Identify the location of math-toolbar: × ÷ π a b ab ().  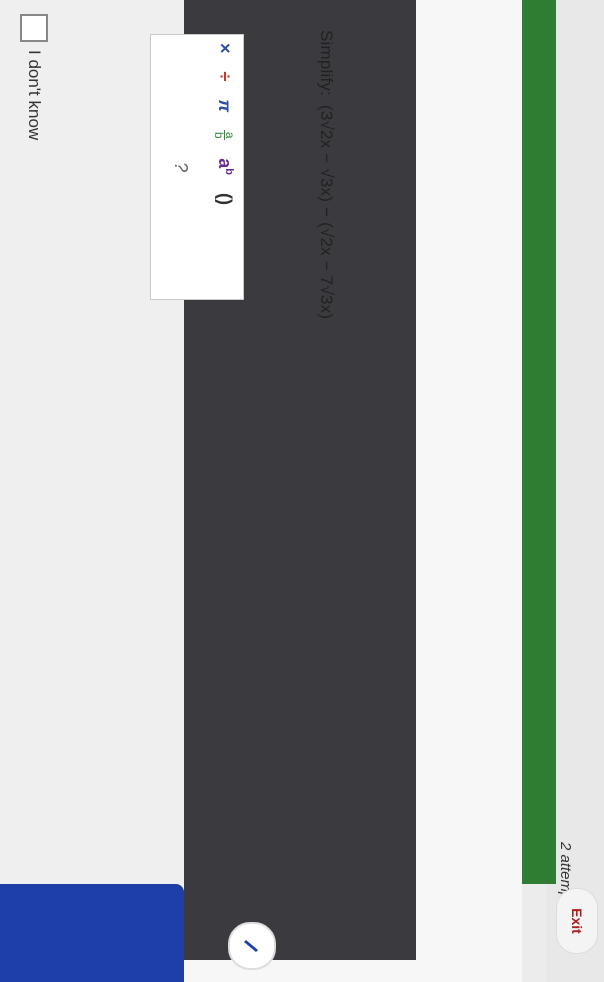
(224, 124).